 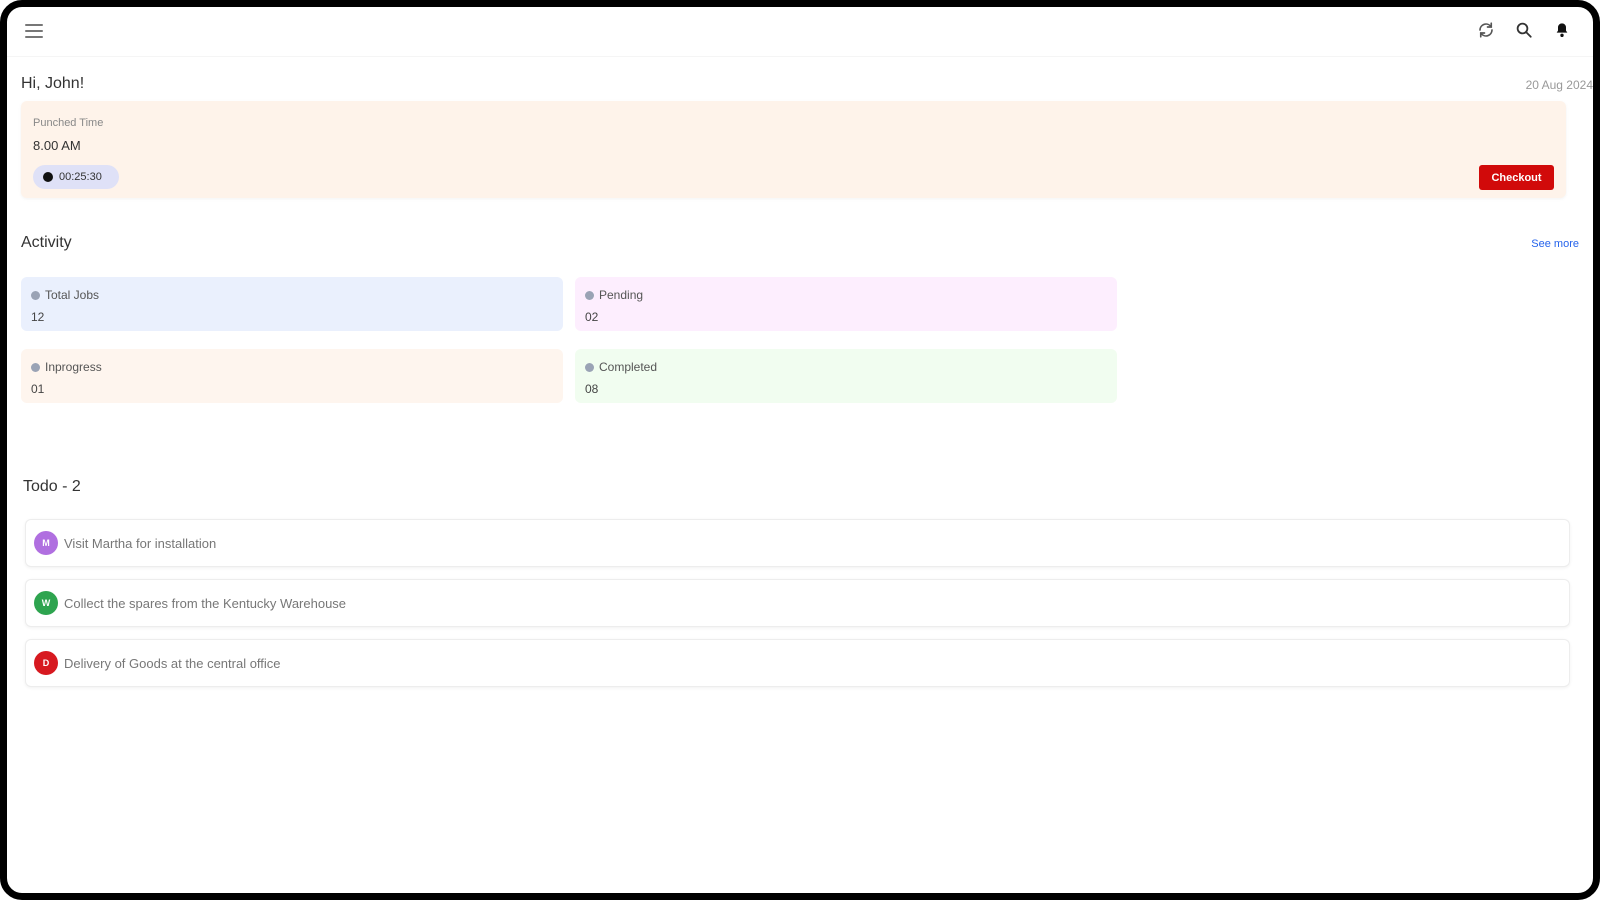 What do you see at coordinates (53, 83) in the screenshot?
I see `greeting: Hi, John!` at bounding box center [53, 83].